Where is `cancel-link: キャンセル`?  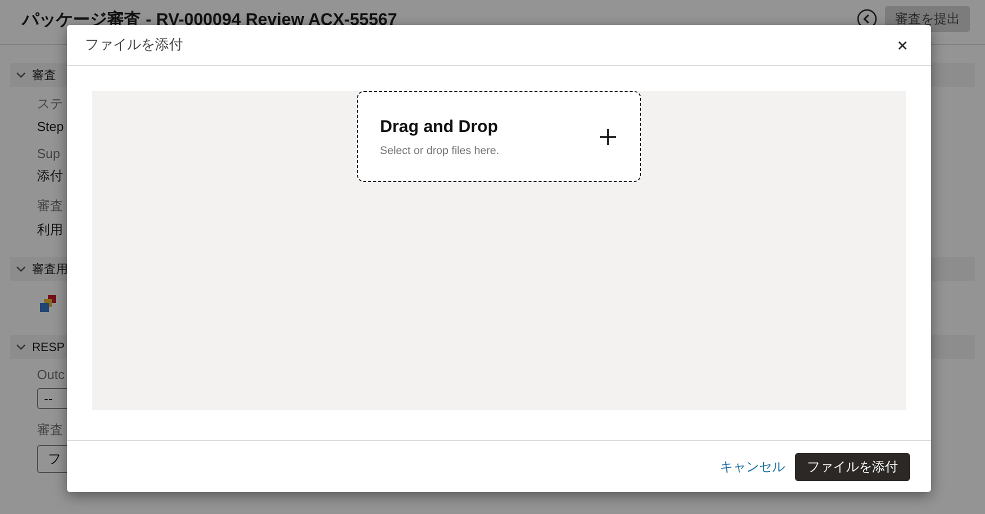 cancel-link: キャンセル is located at coordinates (752, 467).